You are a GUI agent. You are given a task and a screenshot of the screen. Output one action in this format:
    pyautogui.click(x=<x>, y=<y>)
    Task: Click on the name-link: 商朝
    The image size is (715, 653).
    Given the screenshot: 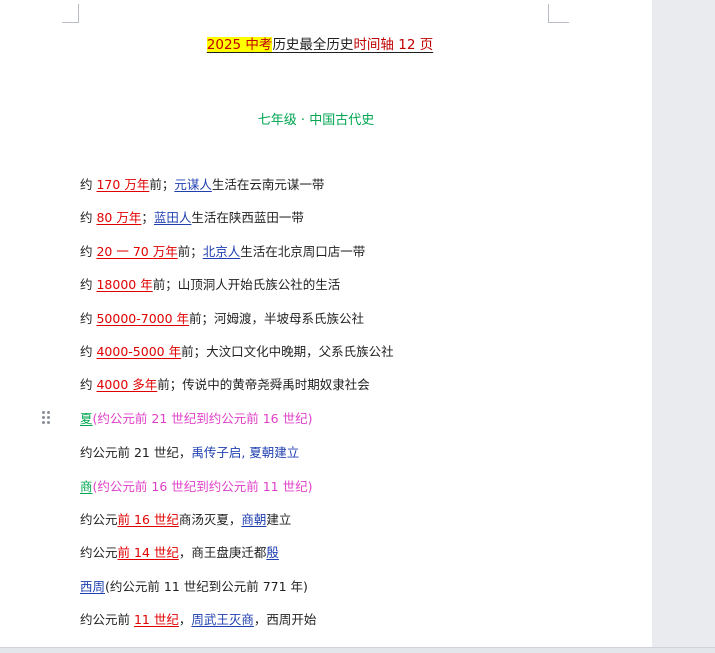 What is the action you would take?
    pyautogui.click(x=253, y=519)
    